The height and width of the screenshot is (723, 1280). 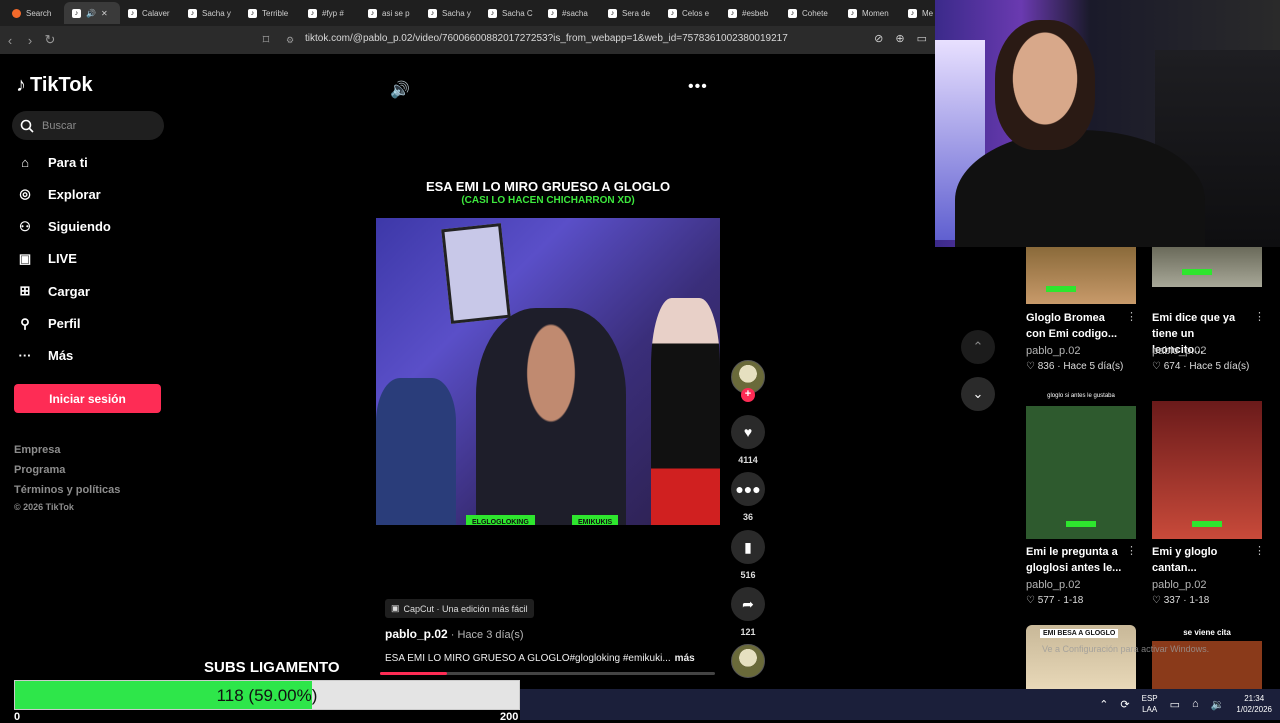 I want to click on chevron-up-icon: ⌃, so click(x=1103, y=704).